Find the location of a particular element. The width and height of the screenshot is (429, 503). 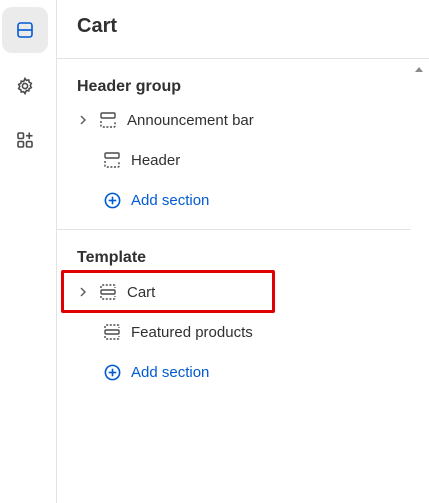

section-row-cart: Cart is located at coordinates (227, 292).